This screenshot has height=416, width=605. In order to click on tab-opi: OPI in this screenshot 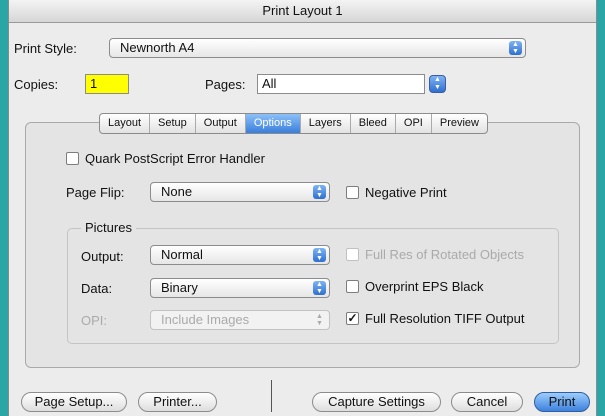, I will do `click(414, 123)`.